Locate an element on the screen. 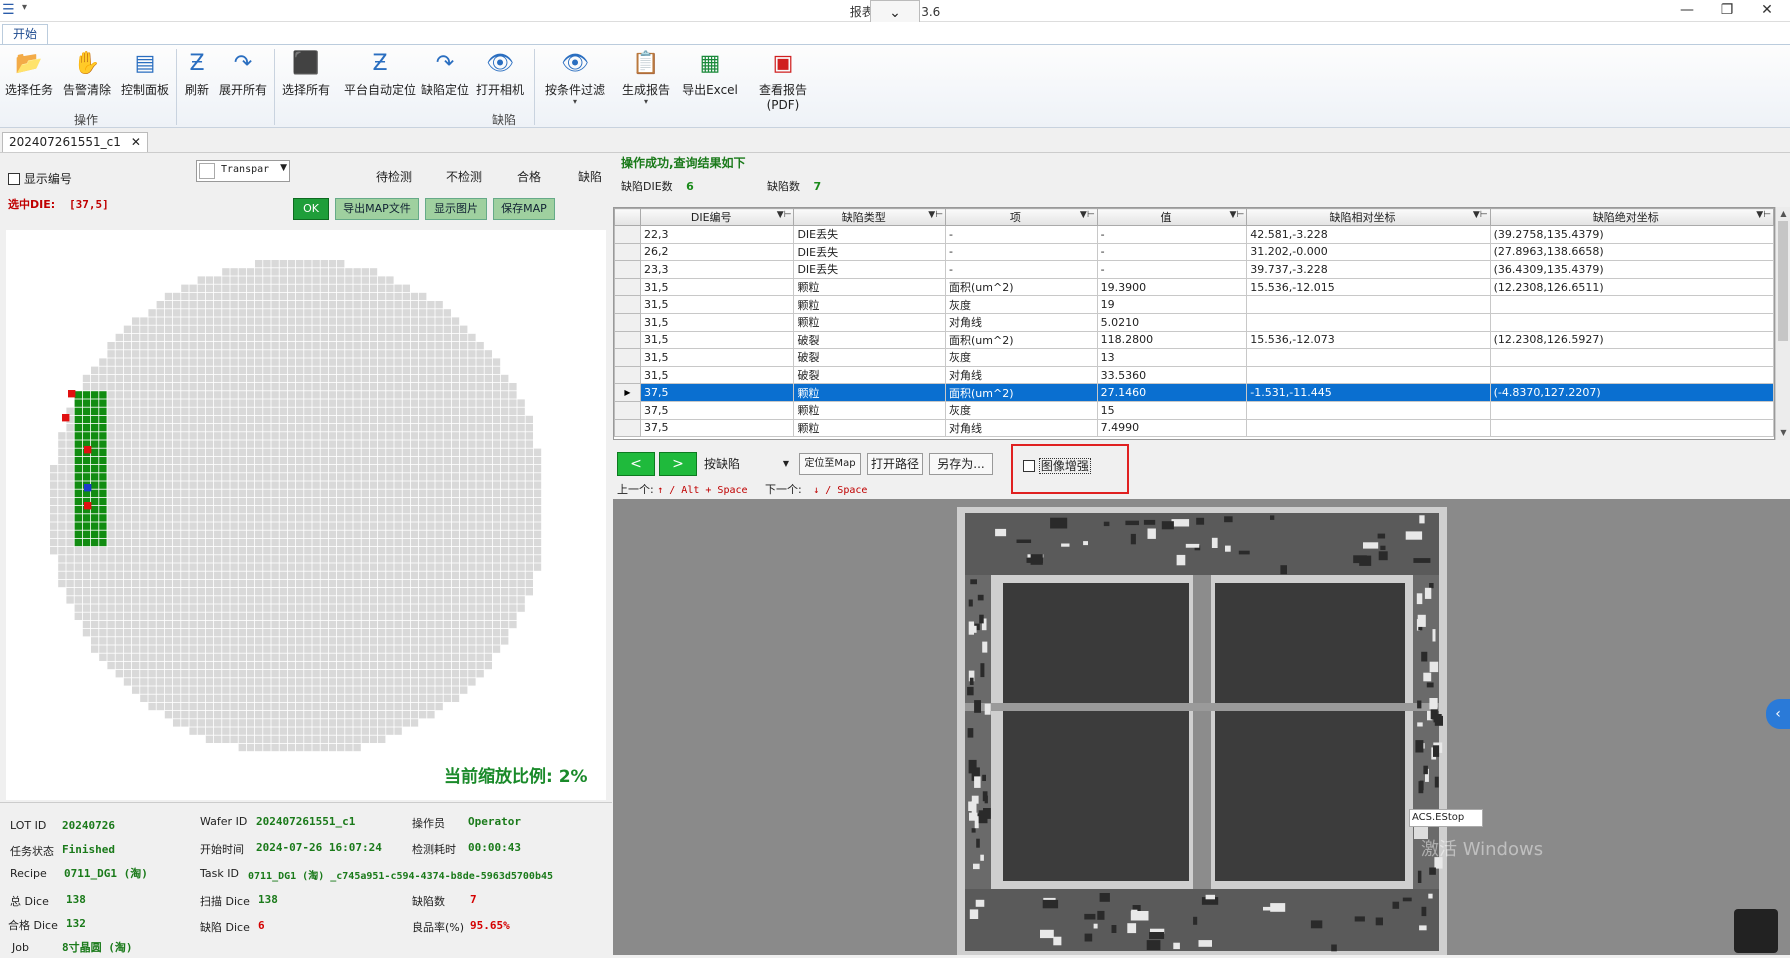 The image size is (1790, 958). cell-value: - is located at coordinates (1172, 269).